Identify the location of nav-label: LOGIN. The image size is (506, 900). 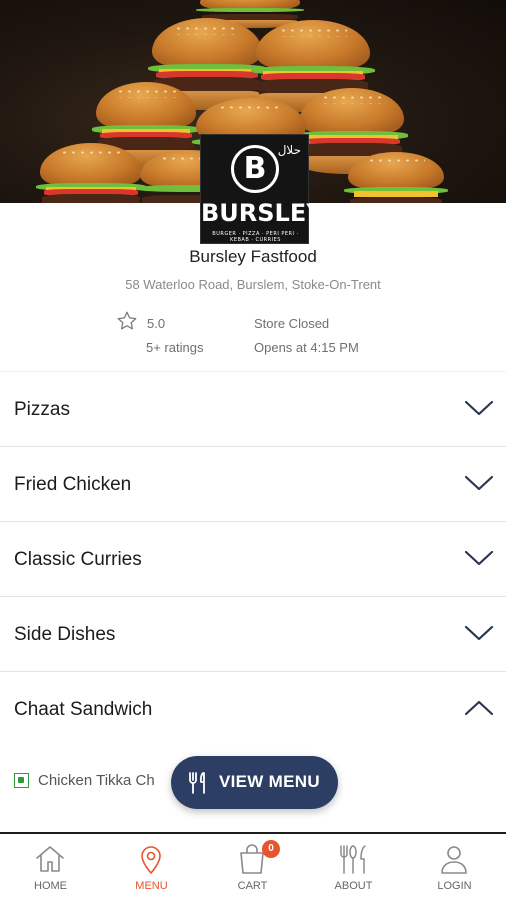
(454, 886).